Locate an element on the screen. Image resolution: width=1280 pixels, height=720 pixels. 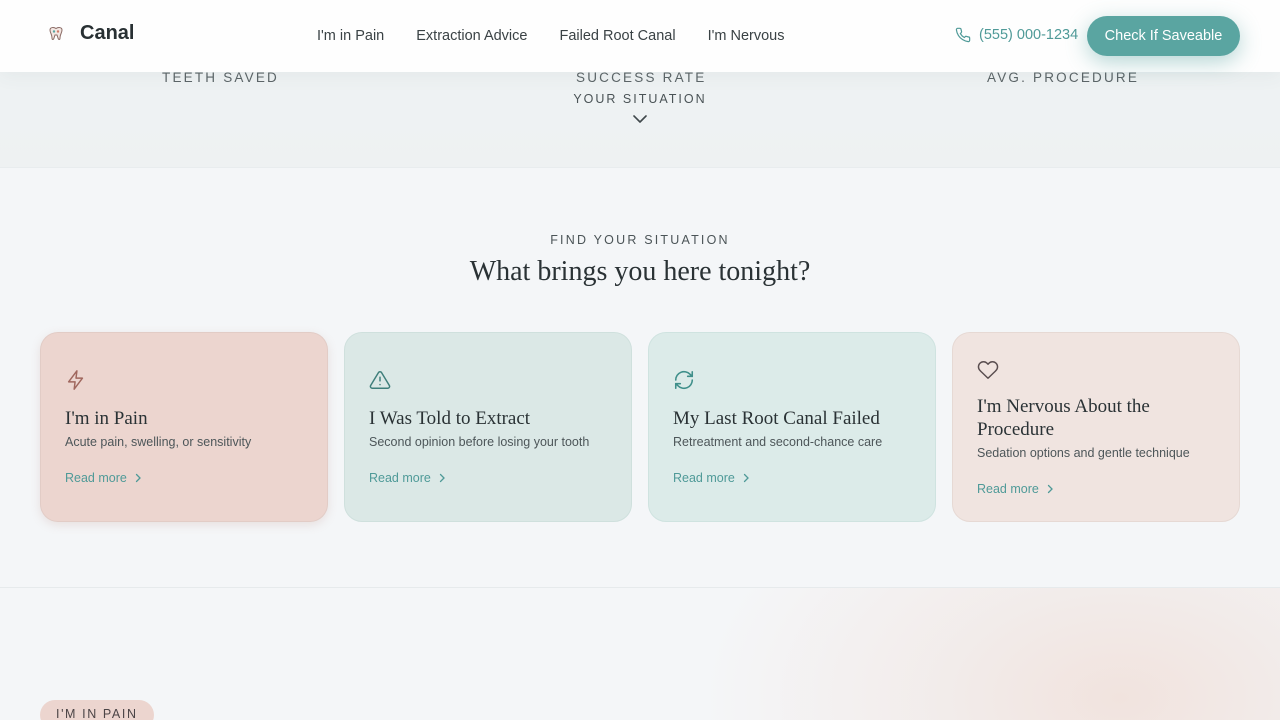
section-pill: I'M IN PAIN is located at coordinates (97, 710).